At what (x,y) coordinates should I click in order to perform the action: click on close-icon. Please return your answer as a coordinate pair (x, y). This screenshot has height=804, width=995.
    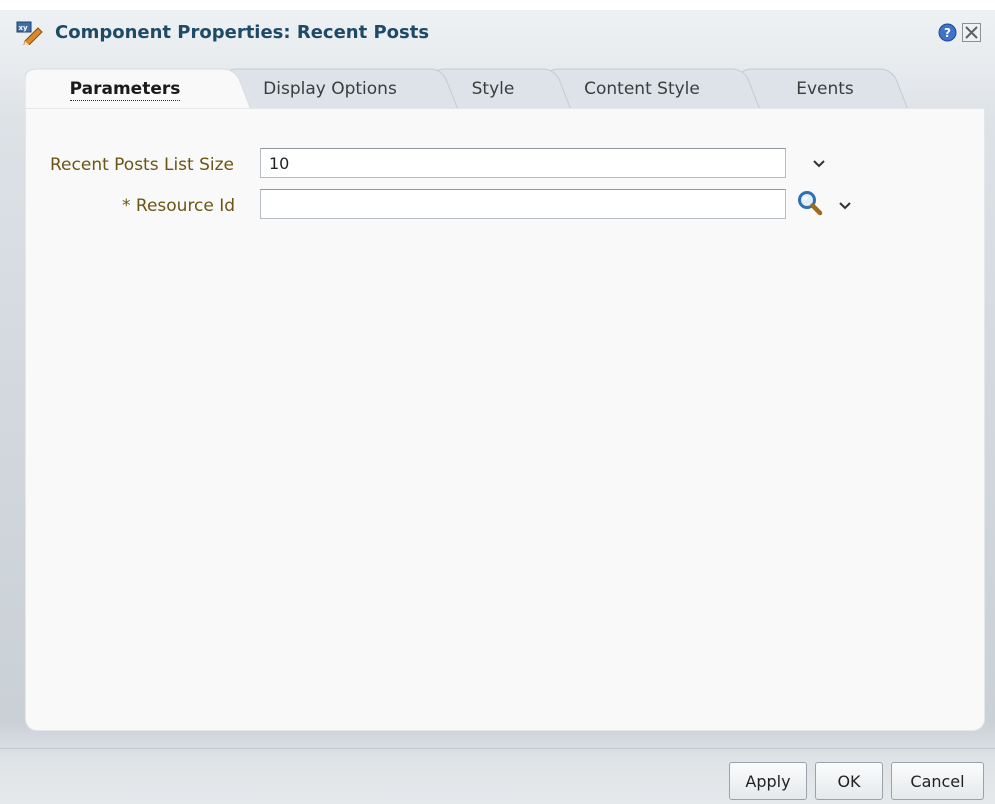
    Looking at the image, I should click on (971, 32).